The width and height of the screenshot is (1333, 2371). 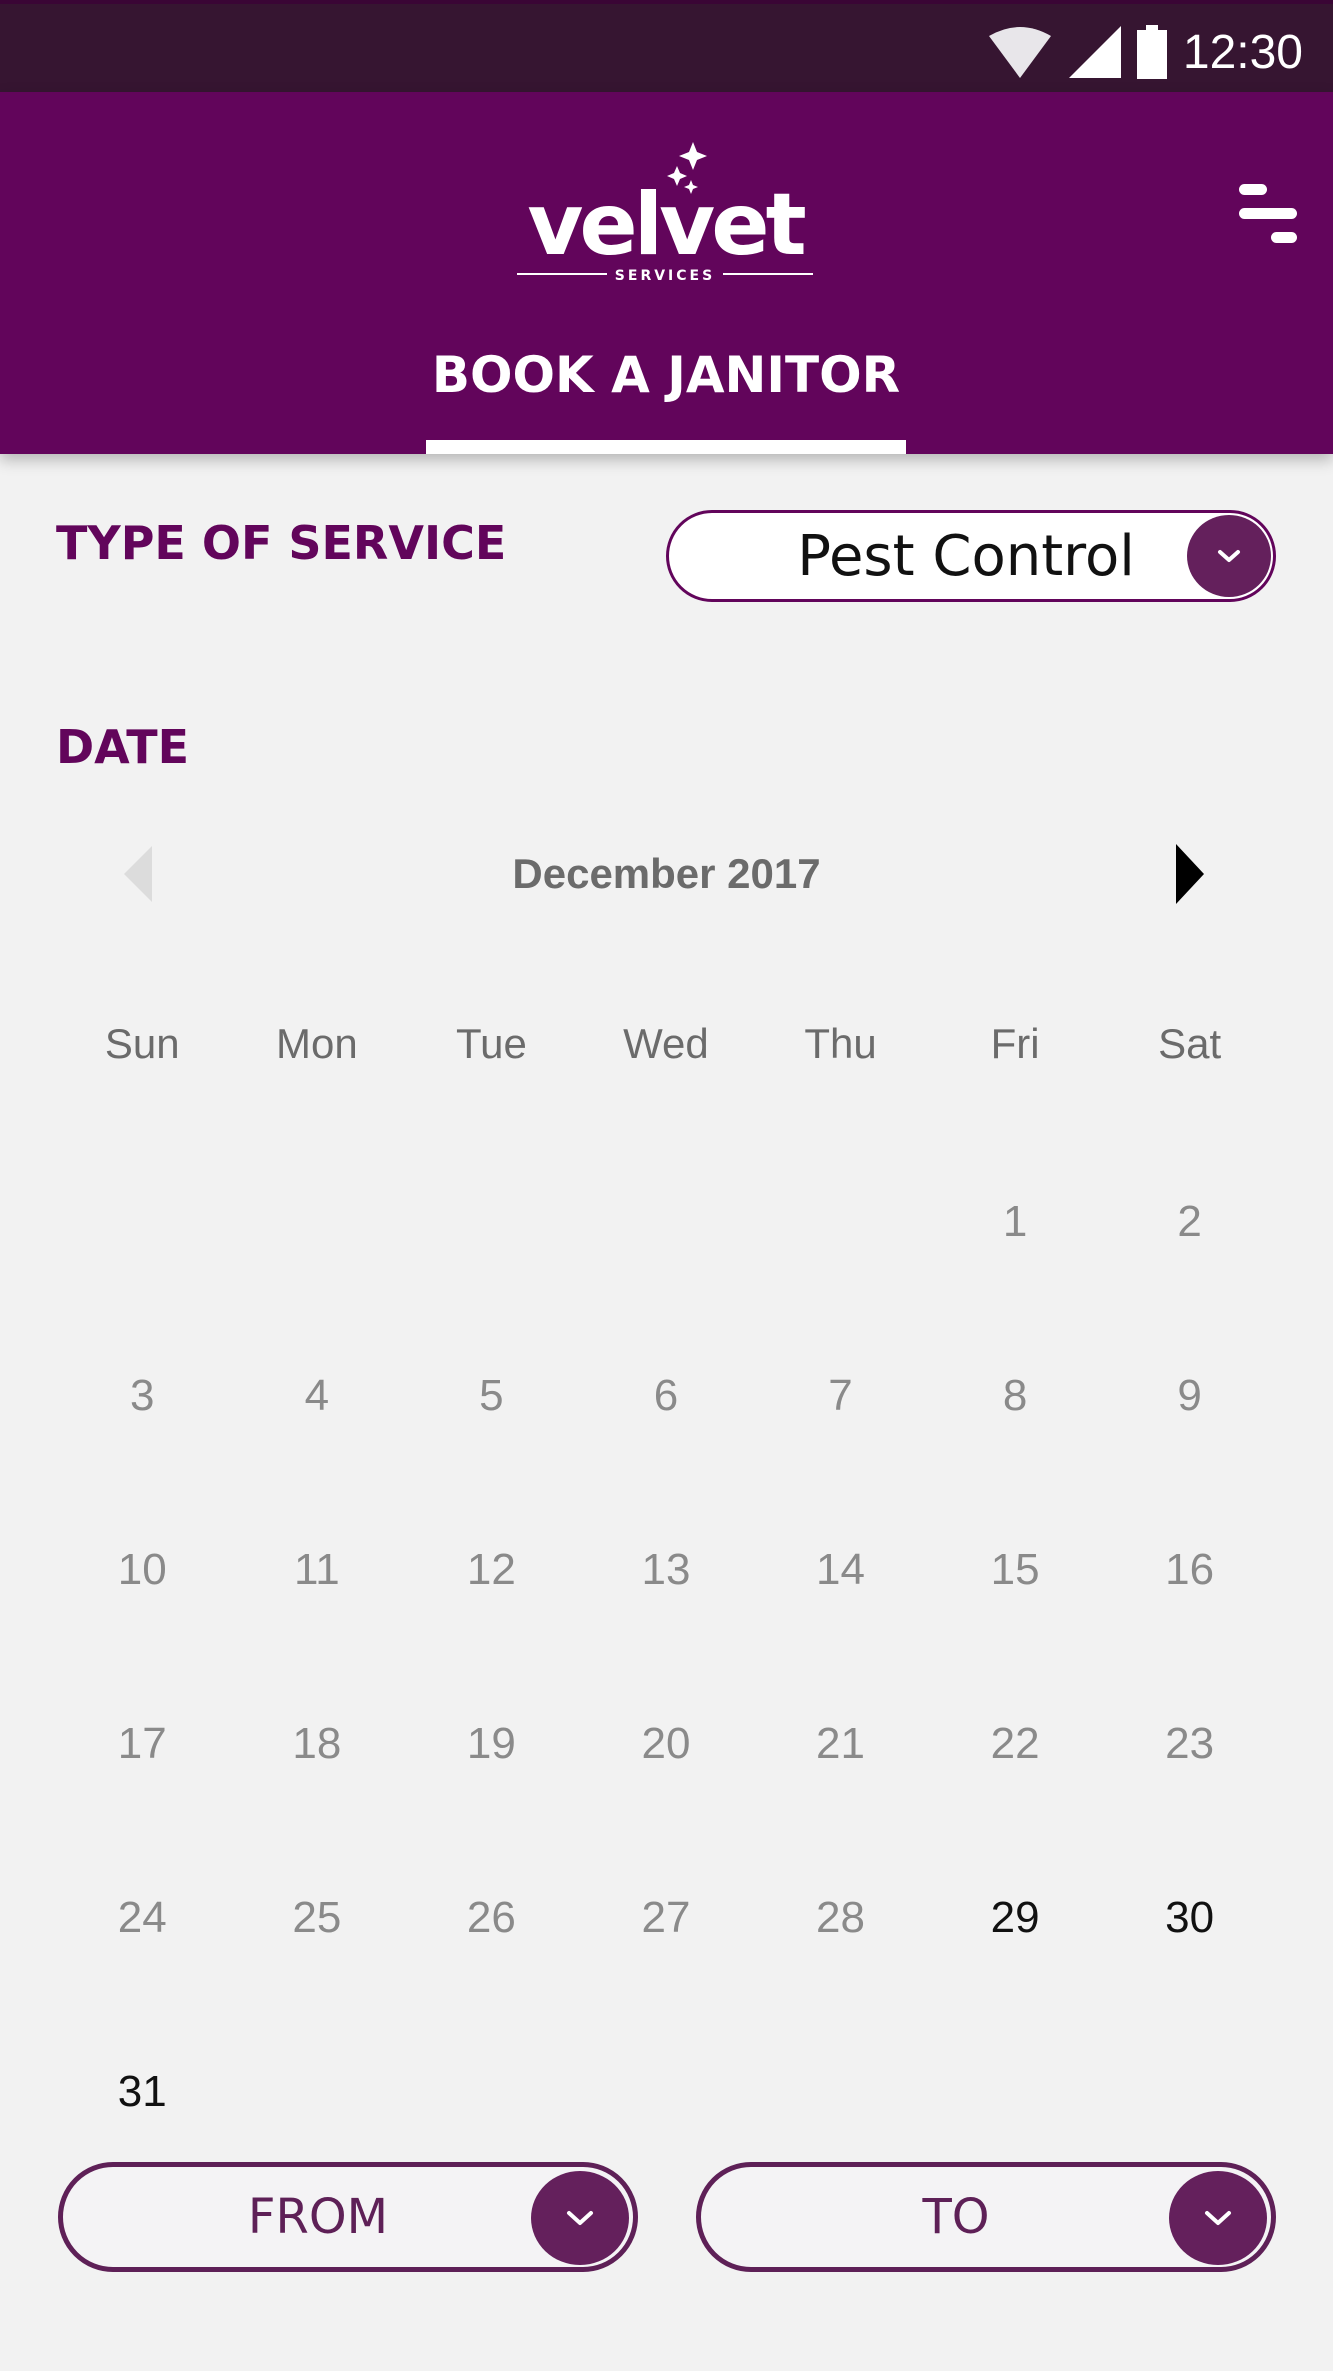 What do you see at coordinates (142, 1769) in the screenshot?
I see `calendar-day: 17` at bounding box center [142, 1769].